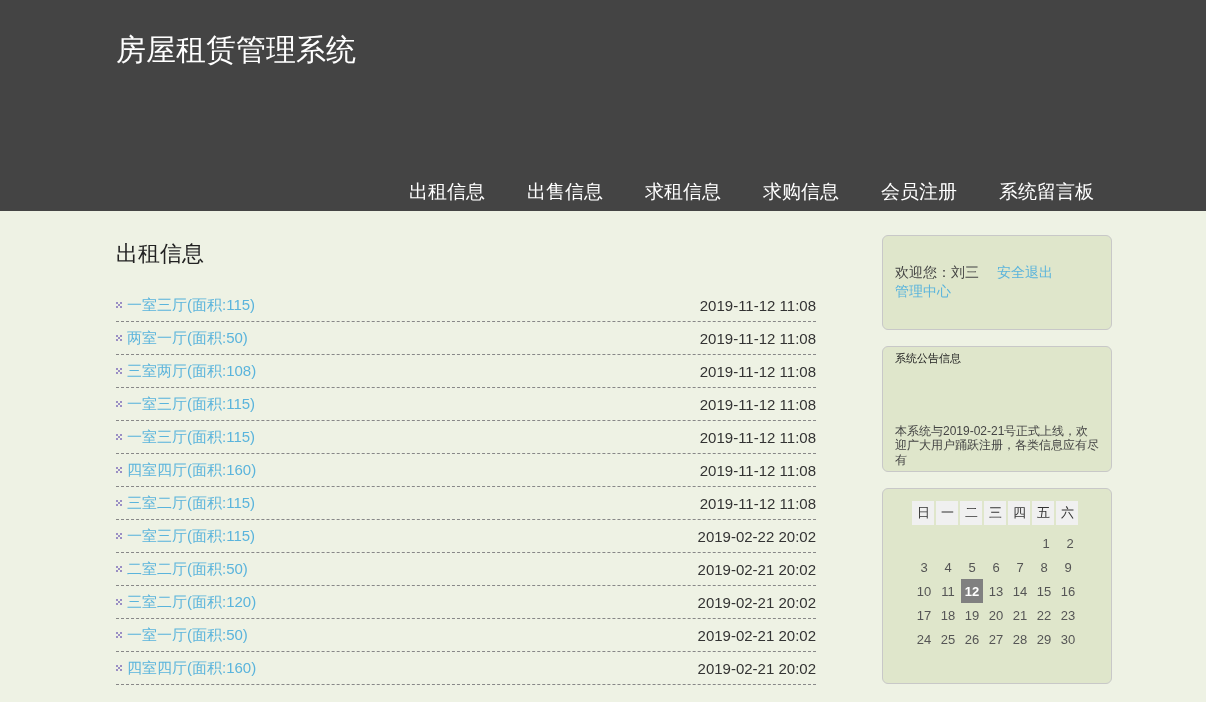  Describe the element at coordinates (972, 639) in the screenshot. I see `calendar-day: 26` at that location.